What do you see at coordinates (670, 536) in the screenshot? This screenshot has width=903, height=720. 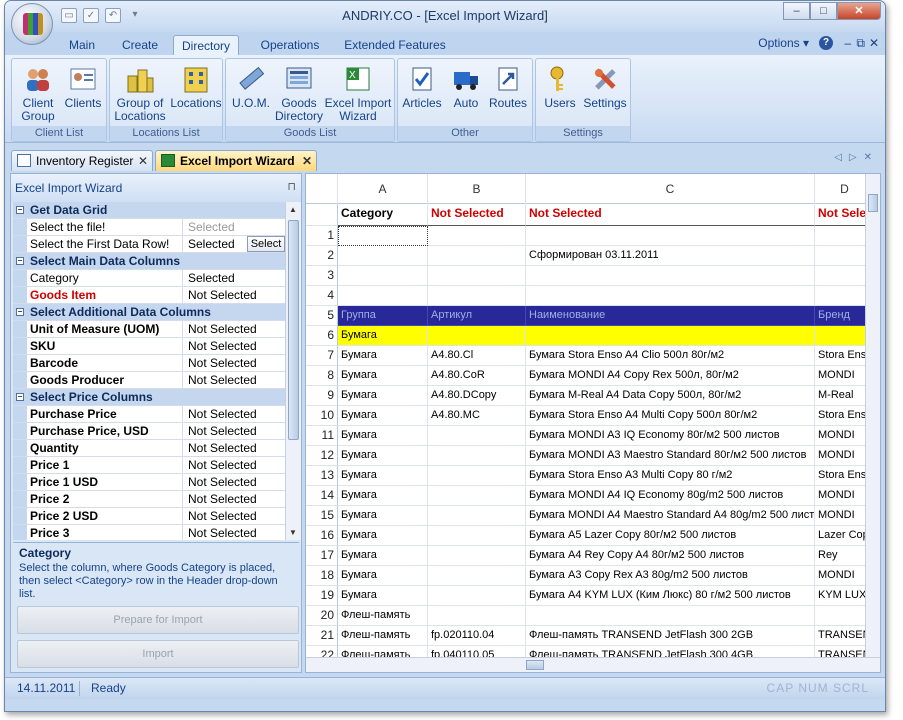 I see `sheet-cell: Бумага A5 Lazer Copy 80г/м2 500 листов` at bounding box center [670, 536].